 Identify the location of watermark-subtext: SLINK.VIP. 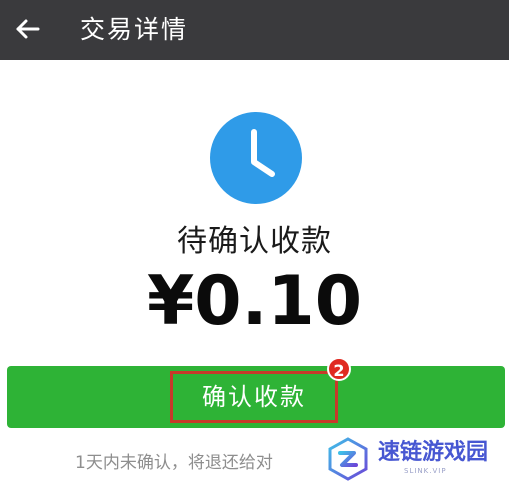
(425, 471).